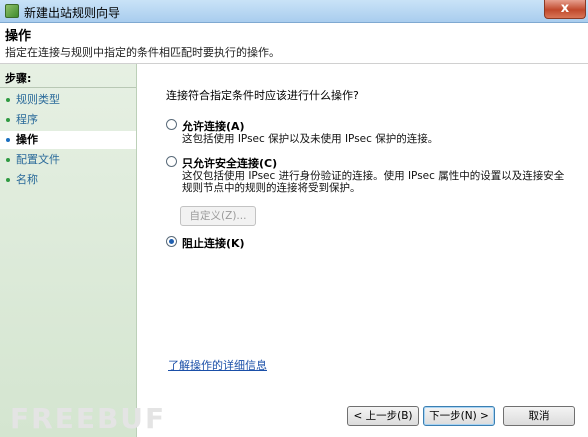 This screenshot has width=588, height=437. What do you see at coordinates (68, 180) in the screenshot?
I see `sidebar-item-name: 名称` at bounding box center [68, 180].